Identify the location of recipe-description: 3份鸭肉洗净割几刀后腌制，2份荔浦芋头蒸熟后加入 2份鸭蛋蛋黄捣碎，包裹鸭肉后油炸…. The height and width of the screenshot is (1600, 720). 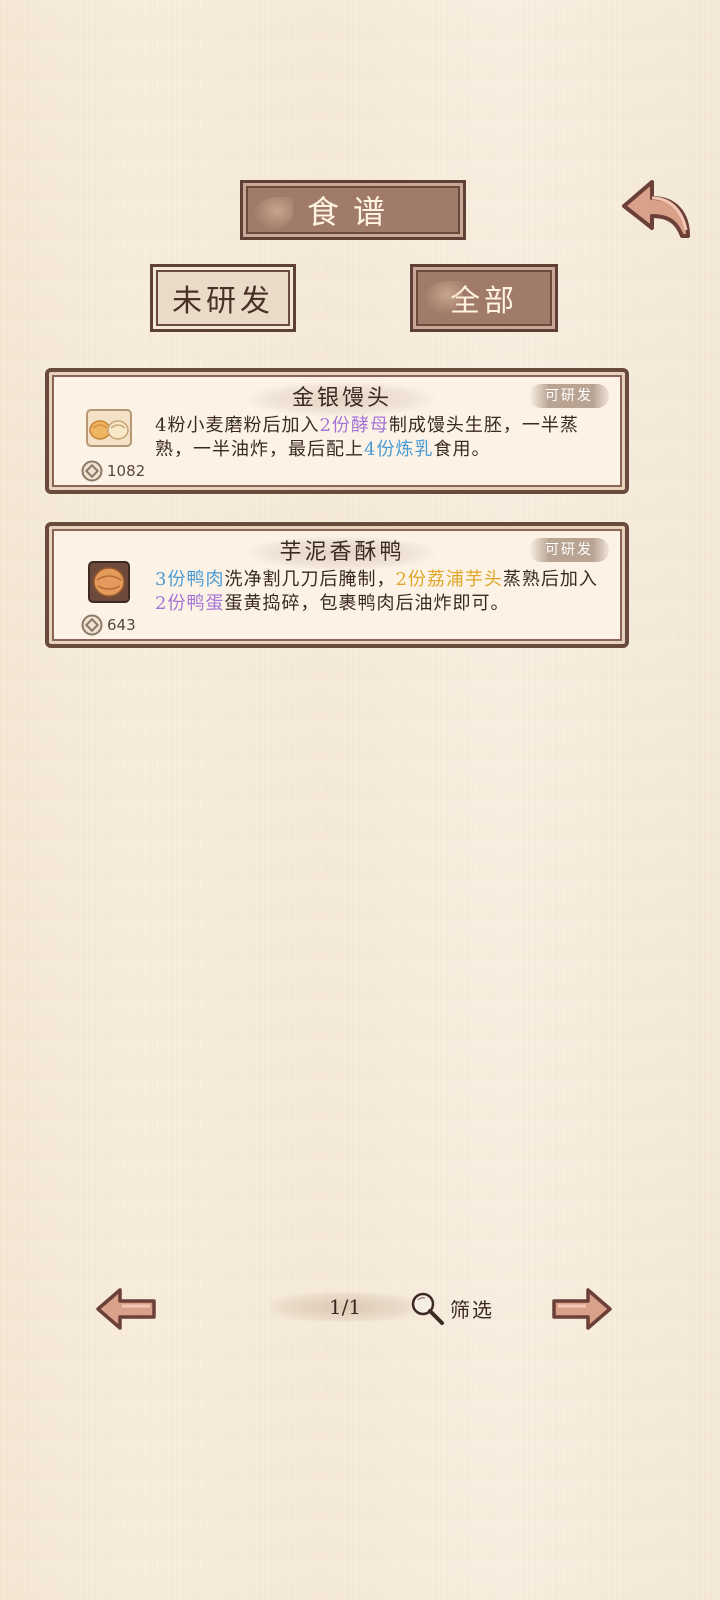
(382, 592).